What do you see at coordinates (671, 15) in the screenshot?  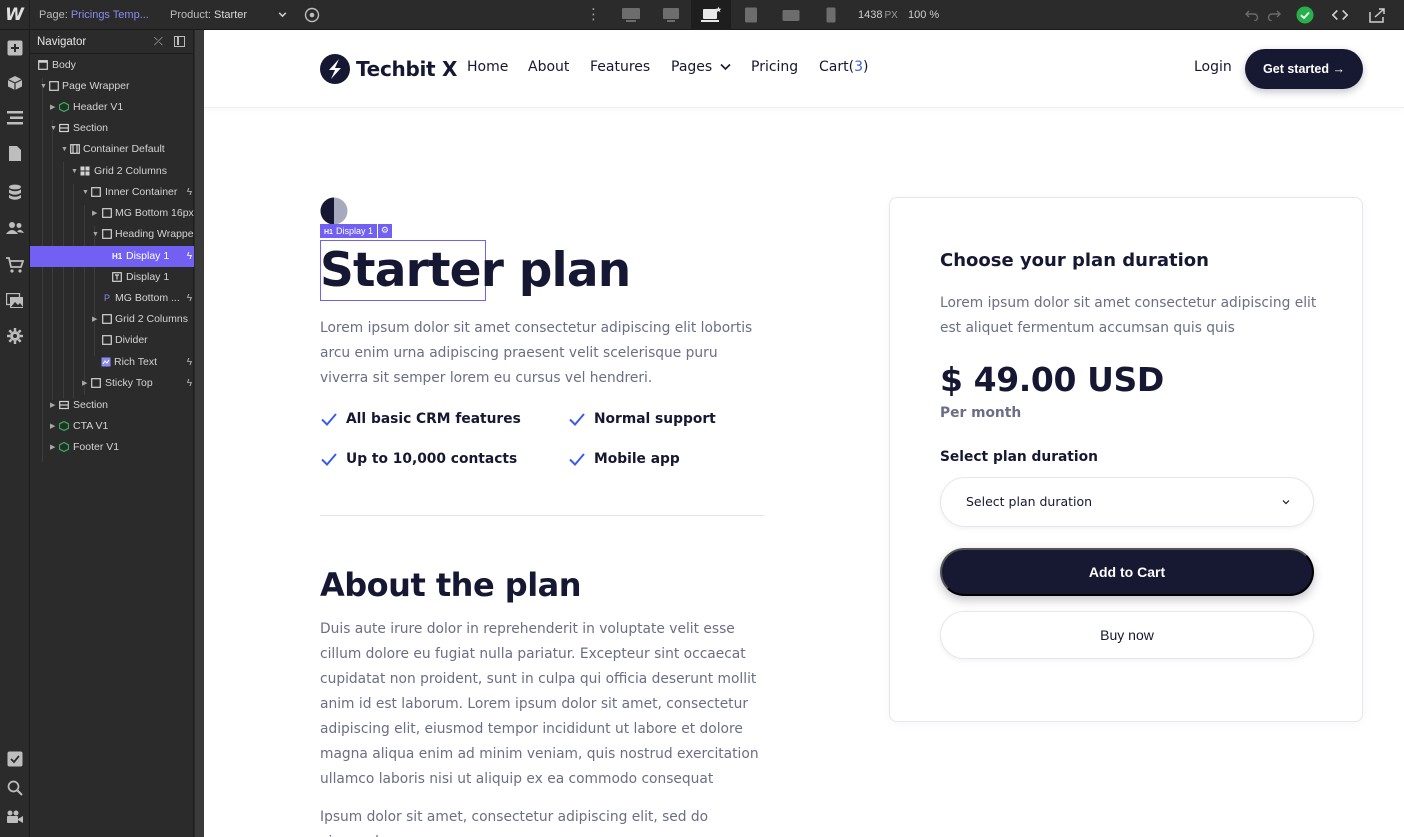 I see `desktop-icon` at bounding box center [671, 15].